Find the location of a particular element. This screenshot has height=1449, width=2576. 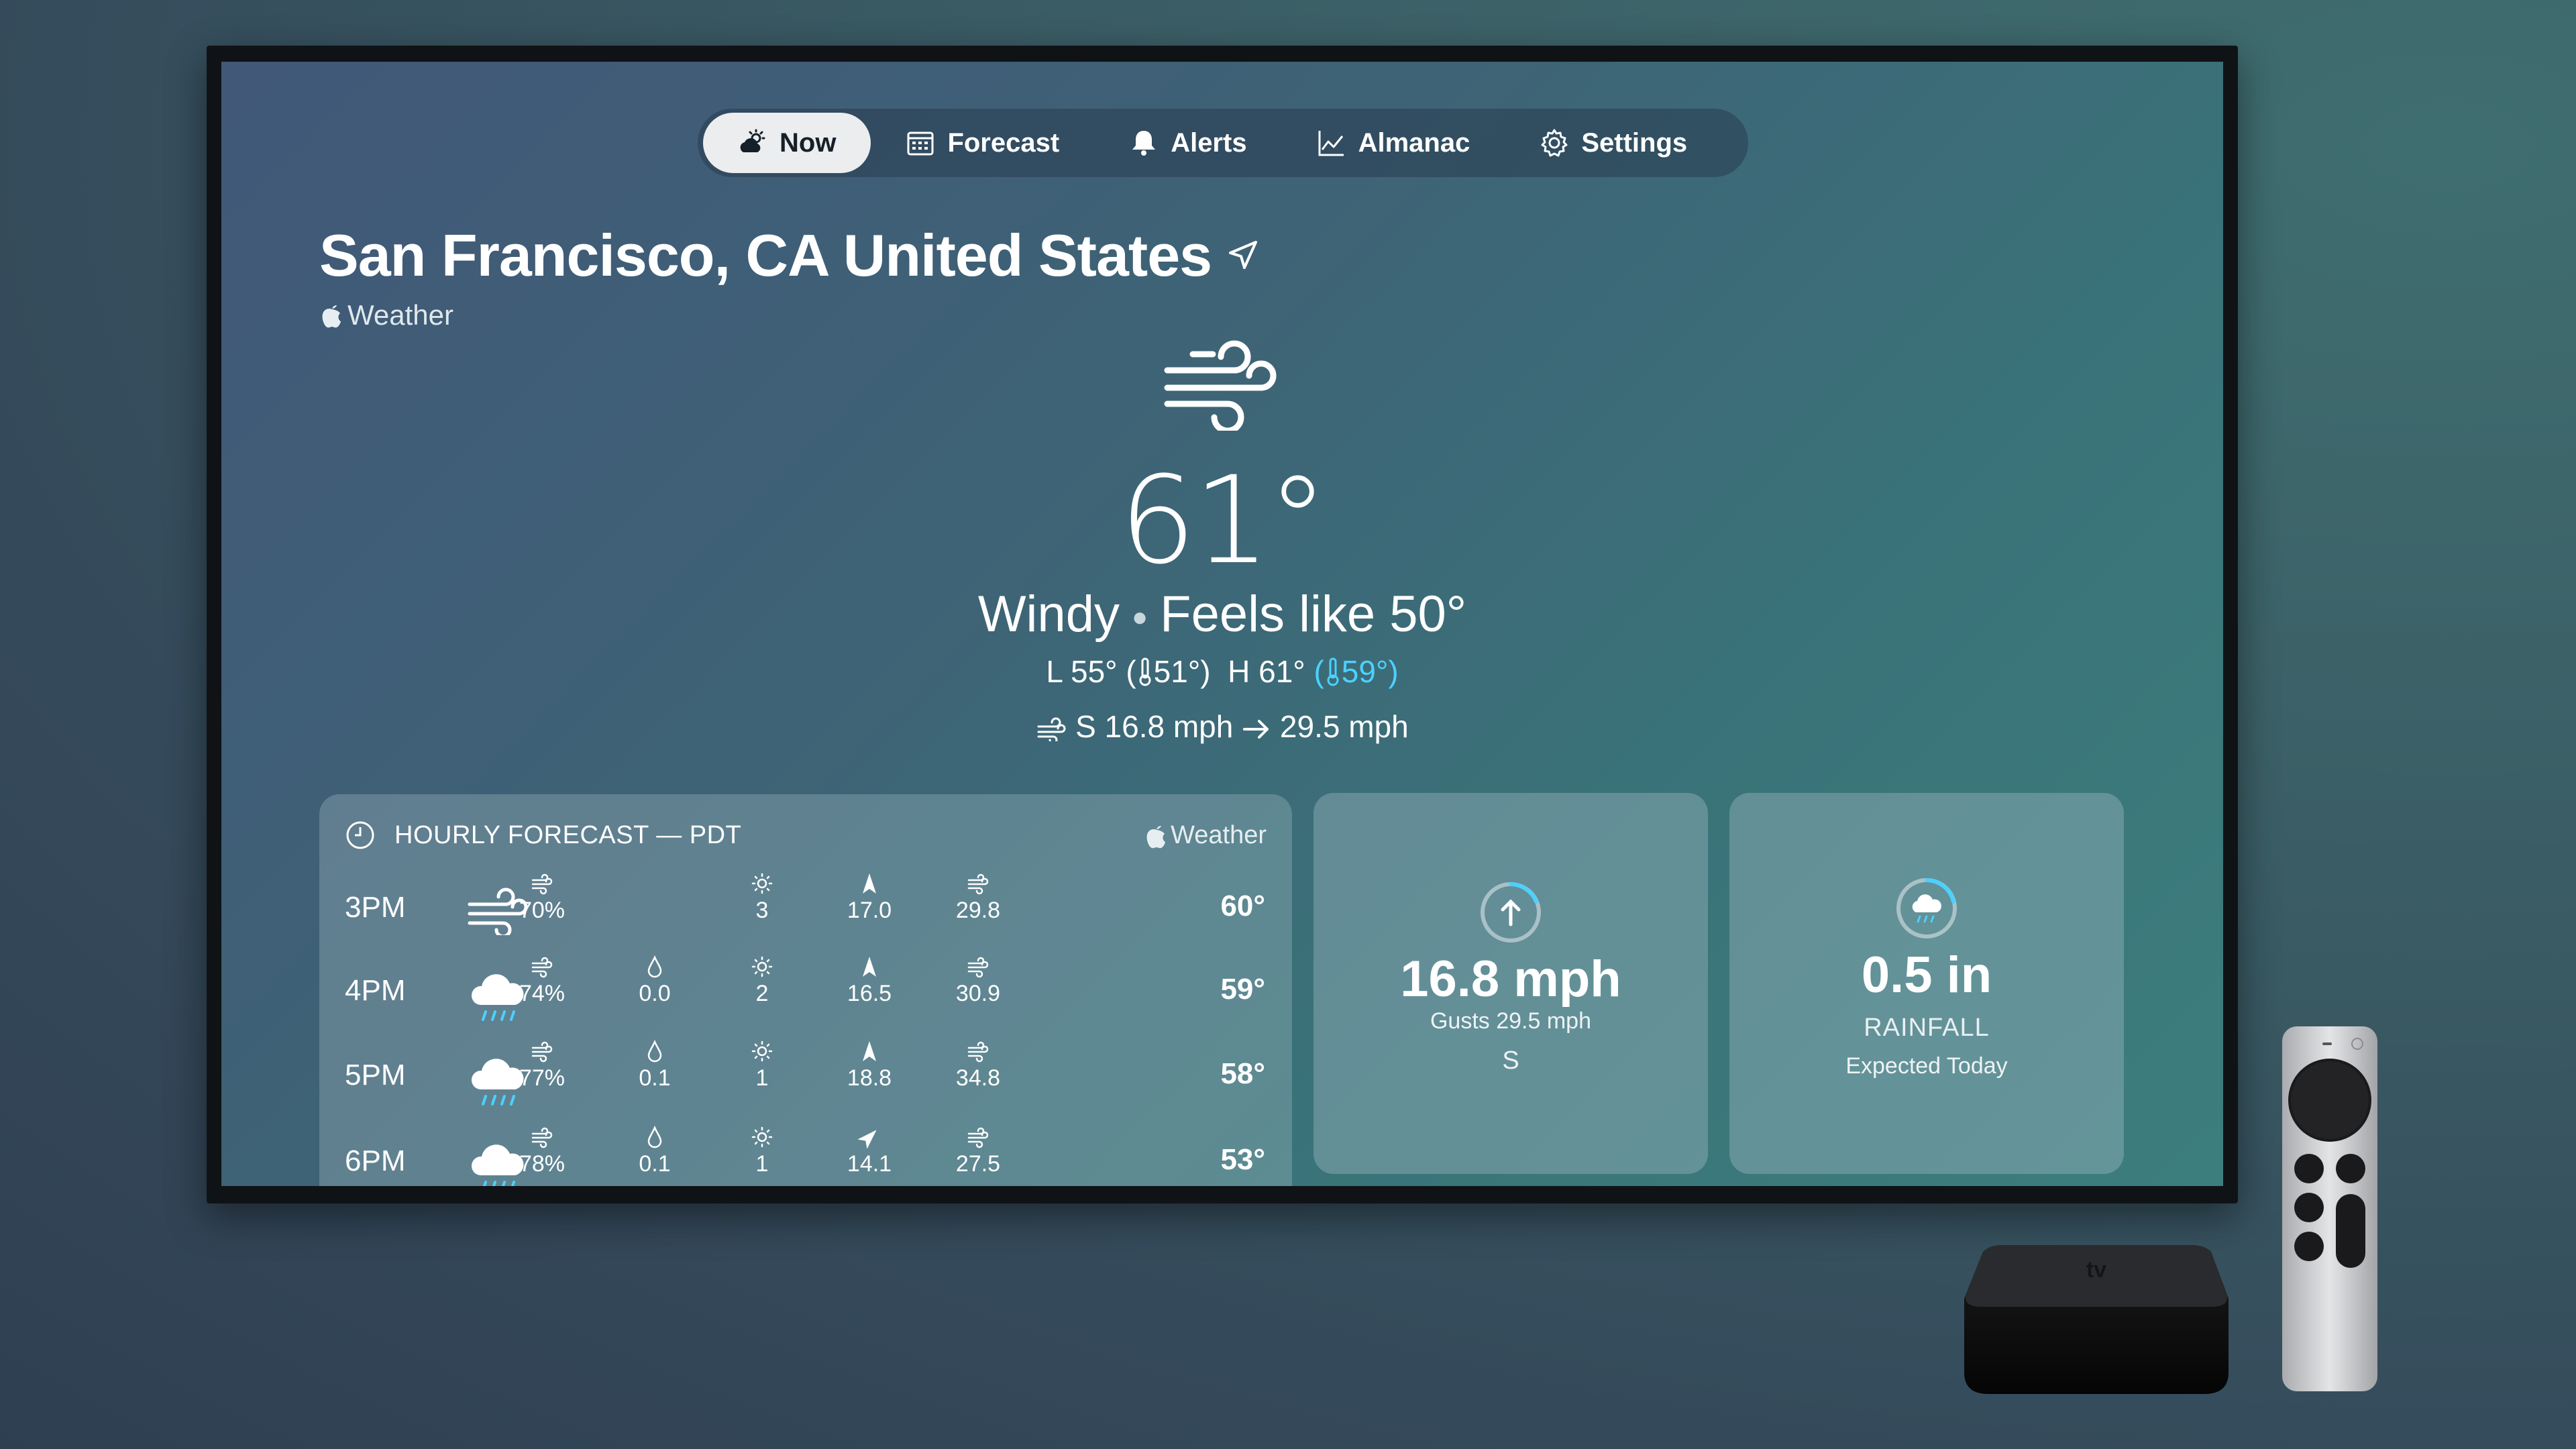

low-feels: (51°) is located at coordinates (1168, 671).